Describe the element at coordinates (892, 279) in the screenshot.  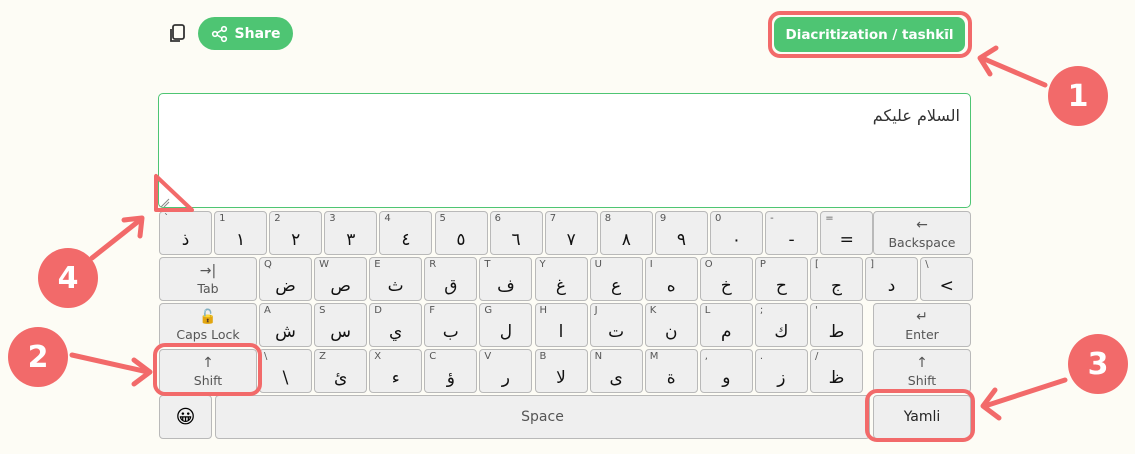
I see `key-row2-11: ] د` at that location.